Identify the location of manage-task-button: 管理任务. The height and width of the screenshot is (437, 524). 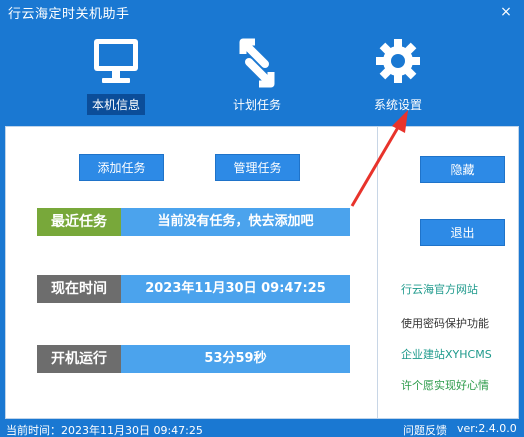
(257, 167).